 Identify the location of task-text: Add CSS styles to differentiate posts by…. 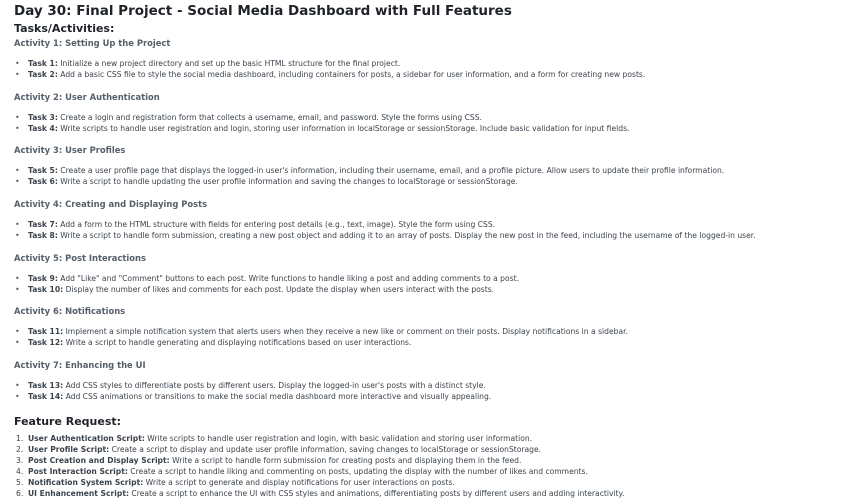
(274, 386).